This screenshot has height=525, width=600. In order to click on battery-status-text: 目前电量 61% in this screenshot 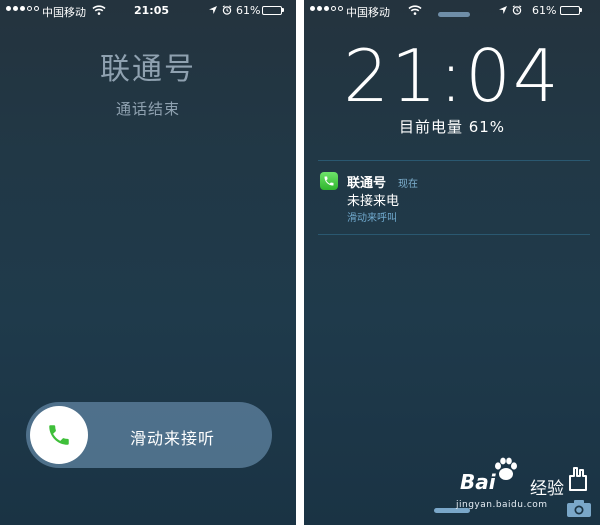, I will do `click(452, 127)`.